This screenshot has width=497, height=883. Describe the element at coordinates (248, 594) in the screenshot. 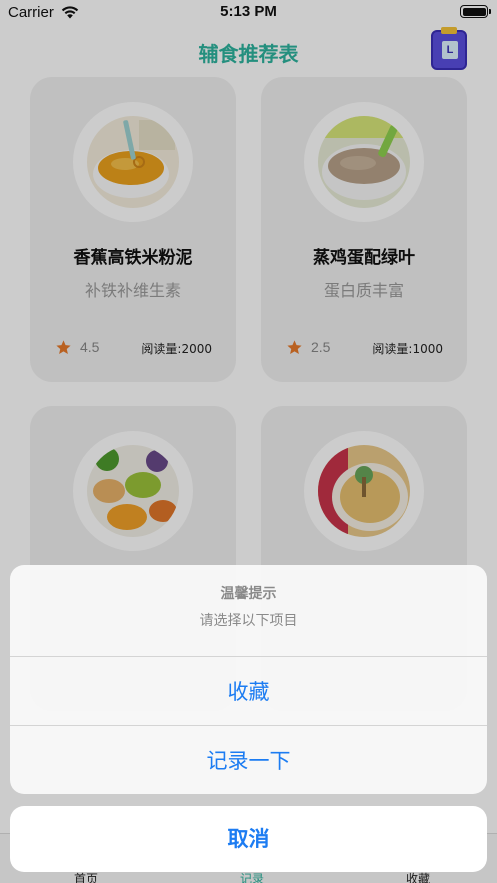

I see `action-sheet-title: 温馨提示` at that location.